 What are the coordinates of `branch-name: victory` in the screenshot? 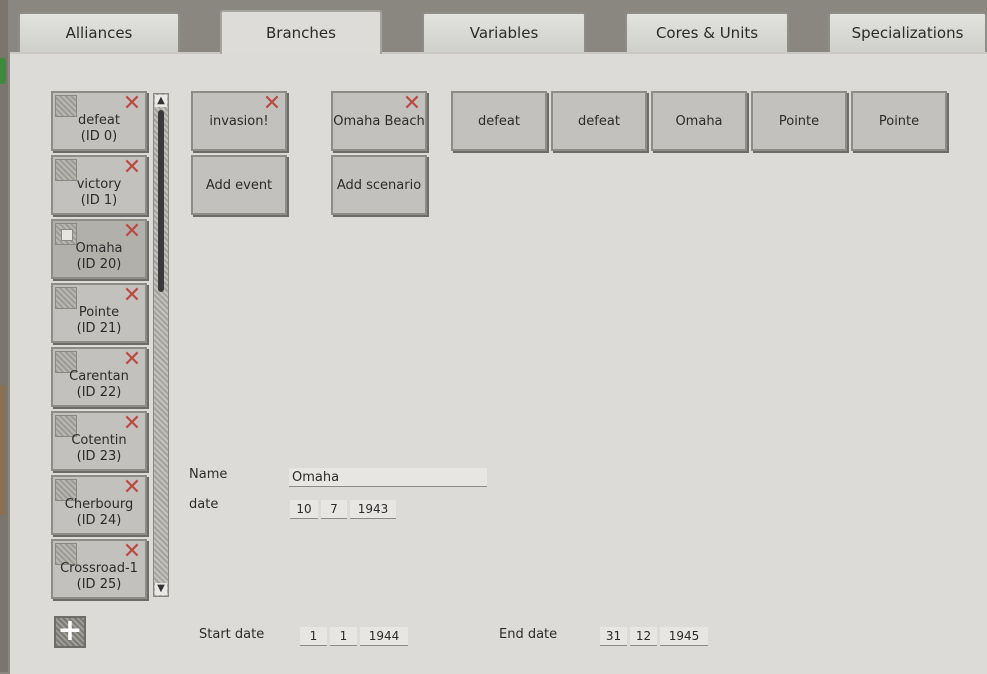 It's located at (99, 184).